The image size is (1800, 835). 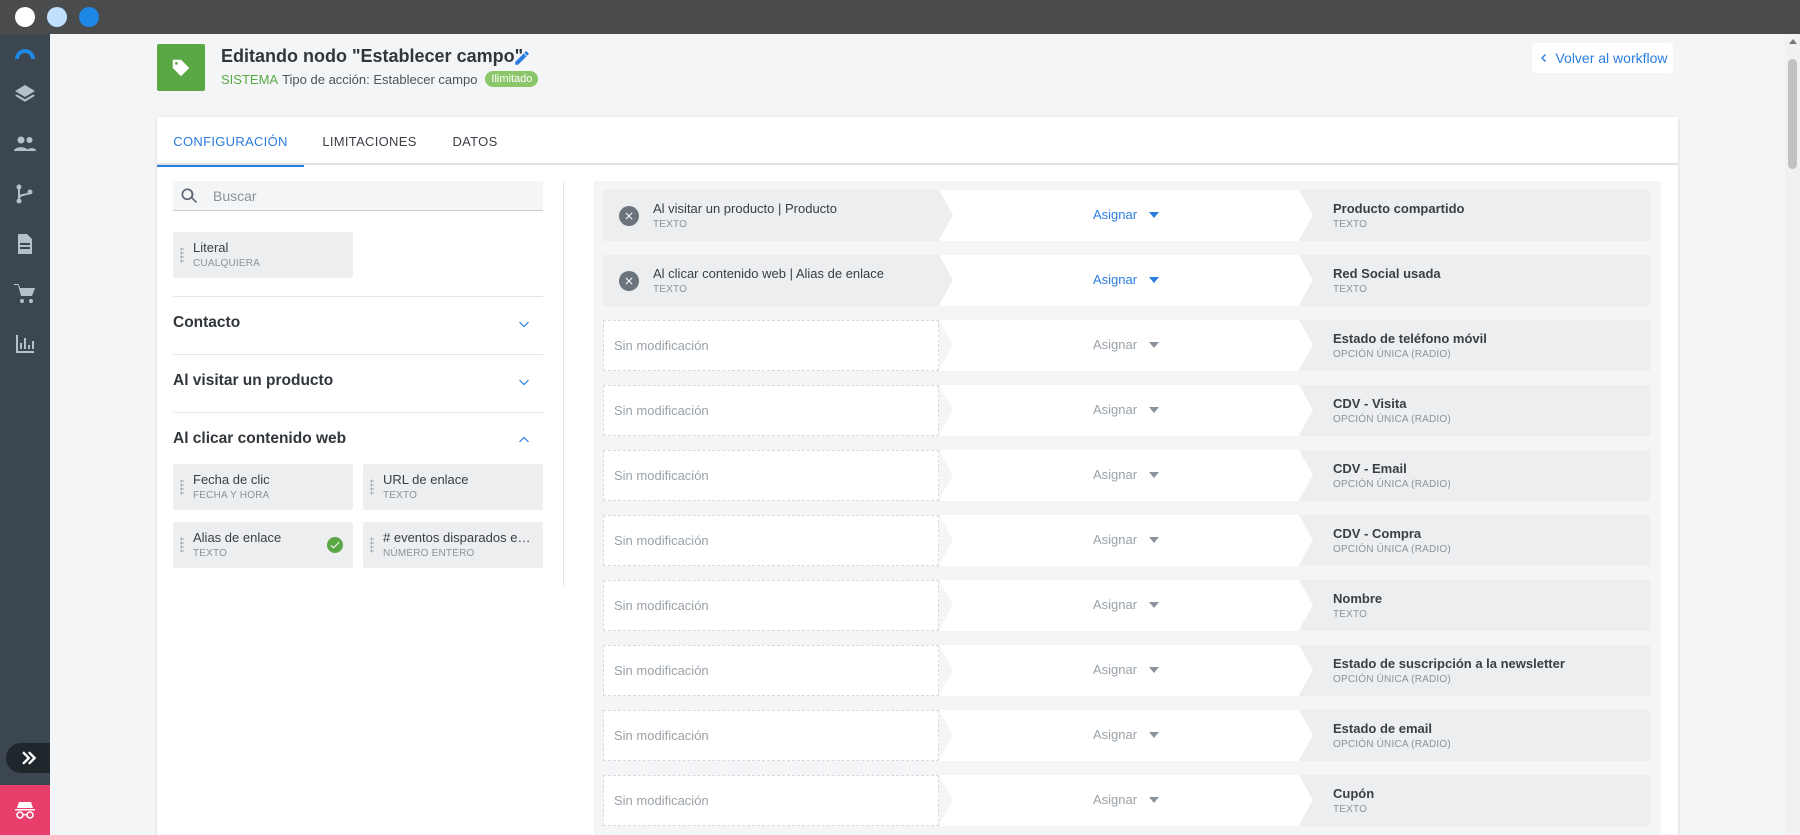 I want to click on mapping-row: Sin modificación Asignar Cupón TEXTO, so click(x=1126, y=800).